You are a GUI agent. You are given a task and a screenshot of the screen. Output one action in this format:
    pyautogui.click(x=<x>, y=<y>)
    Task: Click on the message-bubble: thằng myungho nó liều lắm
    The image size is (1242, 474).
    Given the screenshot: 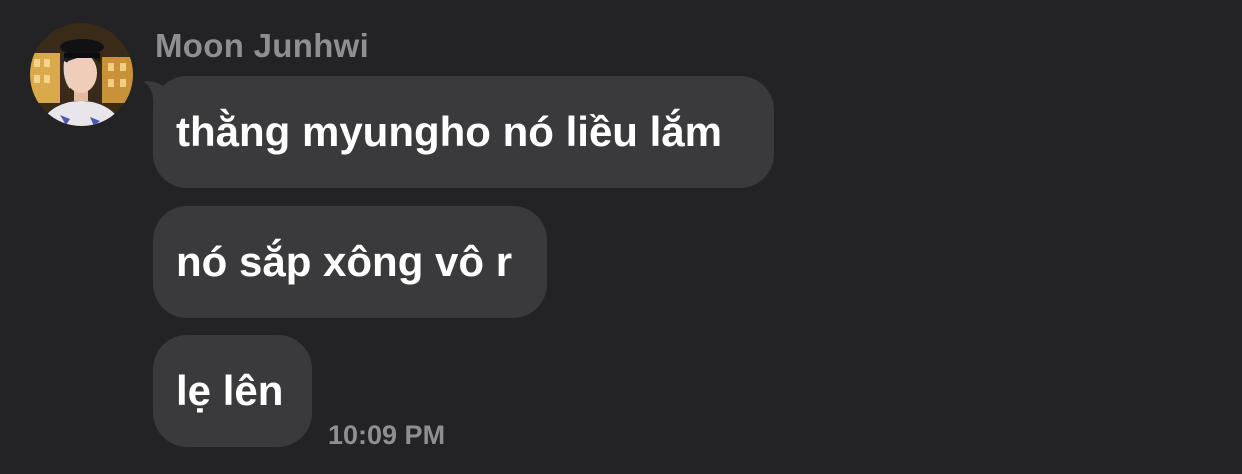 What is the action you would take?
    pyautogui.click(x=463, y=132)
    